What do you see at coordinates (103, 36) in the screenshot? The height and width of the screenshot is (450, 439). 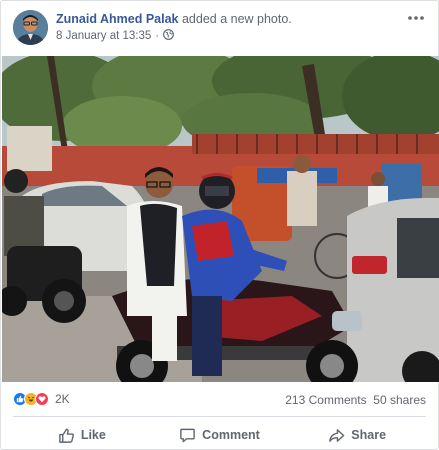 I see `post-timestamp: 8 January at 13:35` at bounding box center [103, 36].